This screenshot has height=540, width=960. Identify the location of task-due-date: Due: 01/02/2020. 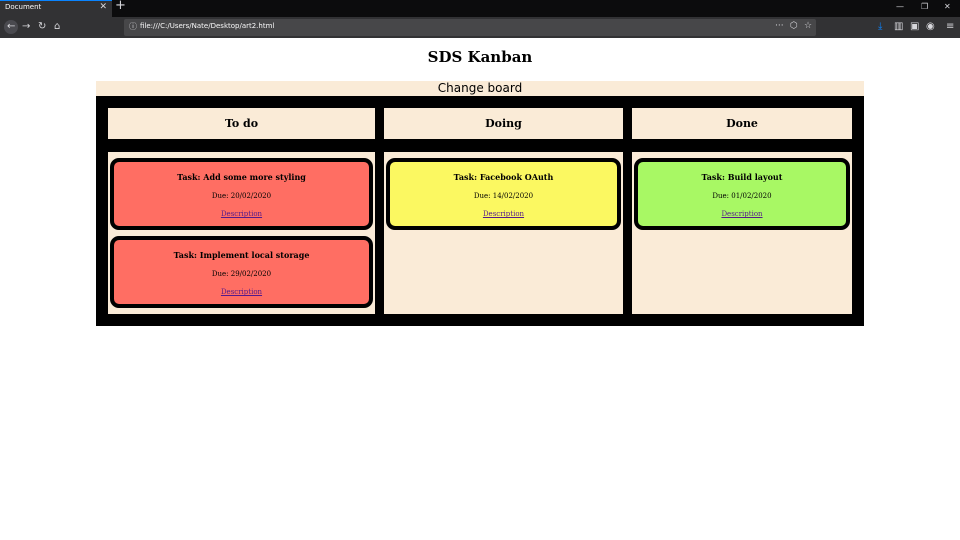
(742, 196).